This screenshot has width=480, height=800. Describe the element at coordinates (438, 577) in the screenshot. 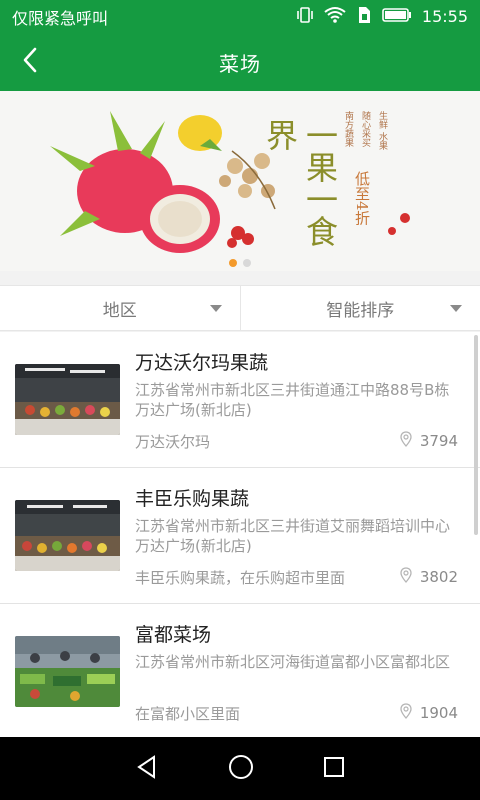

I see `distance-value: 3802` at that location.